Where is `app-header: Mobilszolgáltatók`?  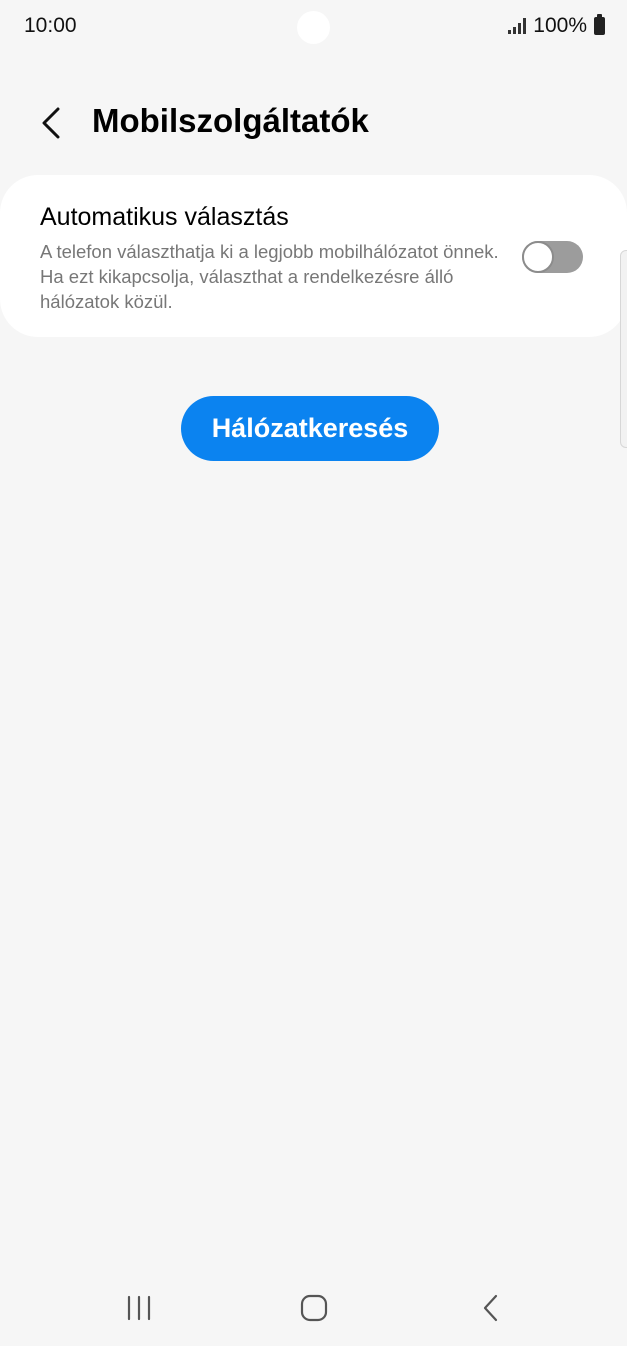
app-header: Mobilszolgáltatók is located at coordinates (313, 124).